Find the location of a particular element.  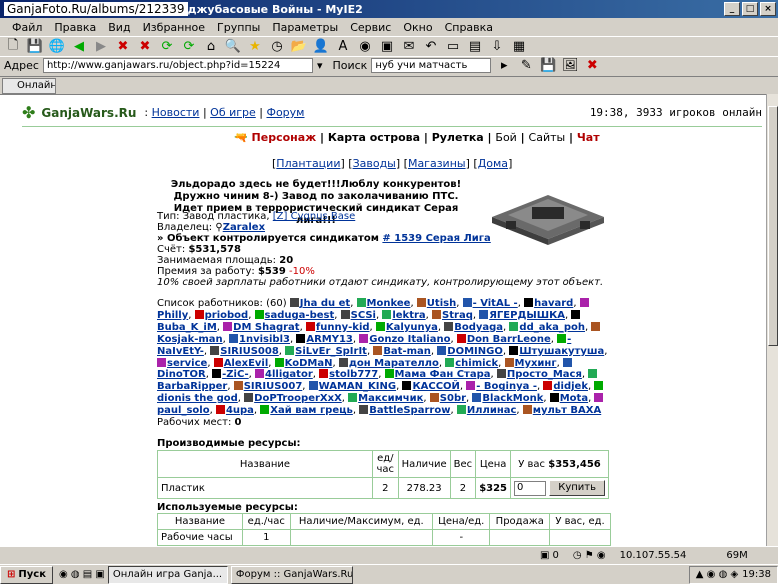

worker-link: DOMINGO is located at coordinates (475, 351).